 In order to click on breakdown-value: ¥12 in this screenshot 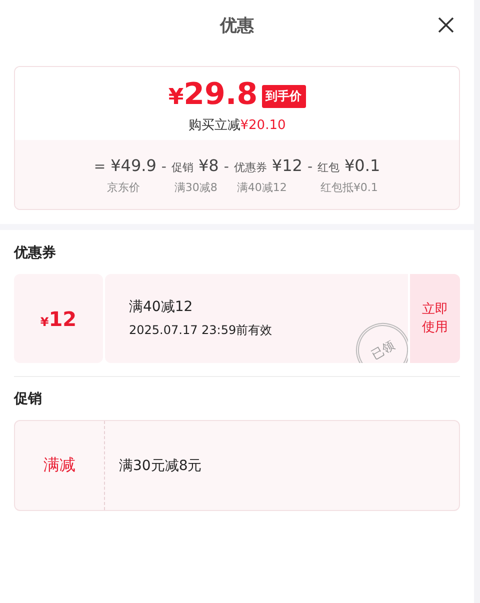, I will do `click(287, 165)`.